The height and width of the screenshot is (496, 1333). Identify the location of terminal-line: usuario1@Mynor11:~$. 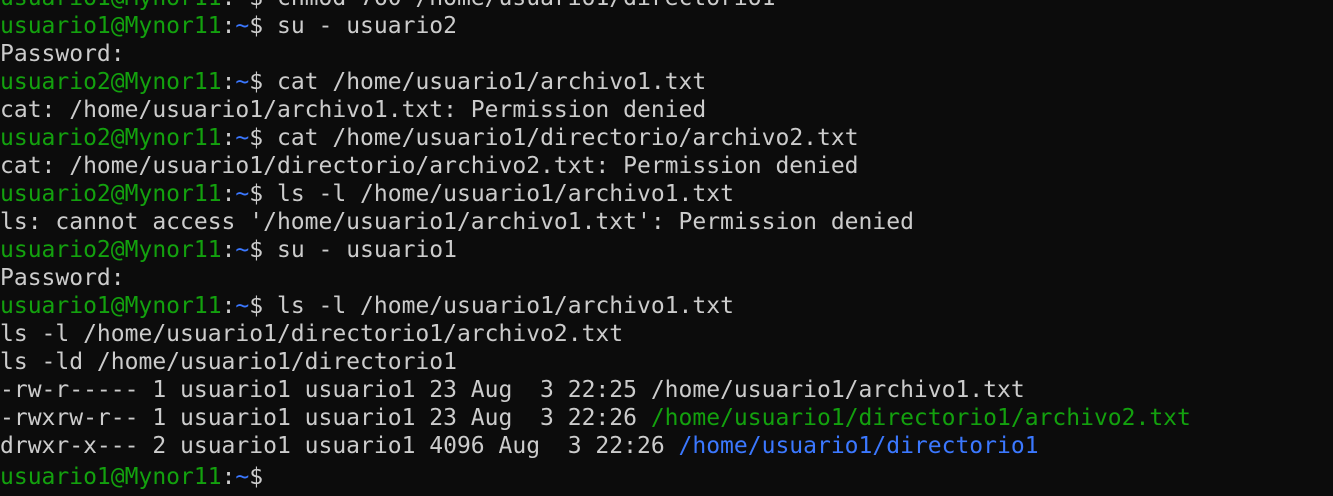
(595, 475).